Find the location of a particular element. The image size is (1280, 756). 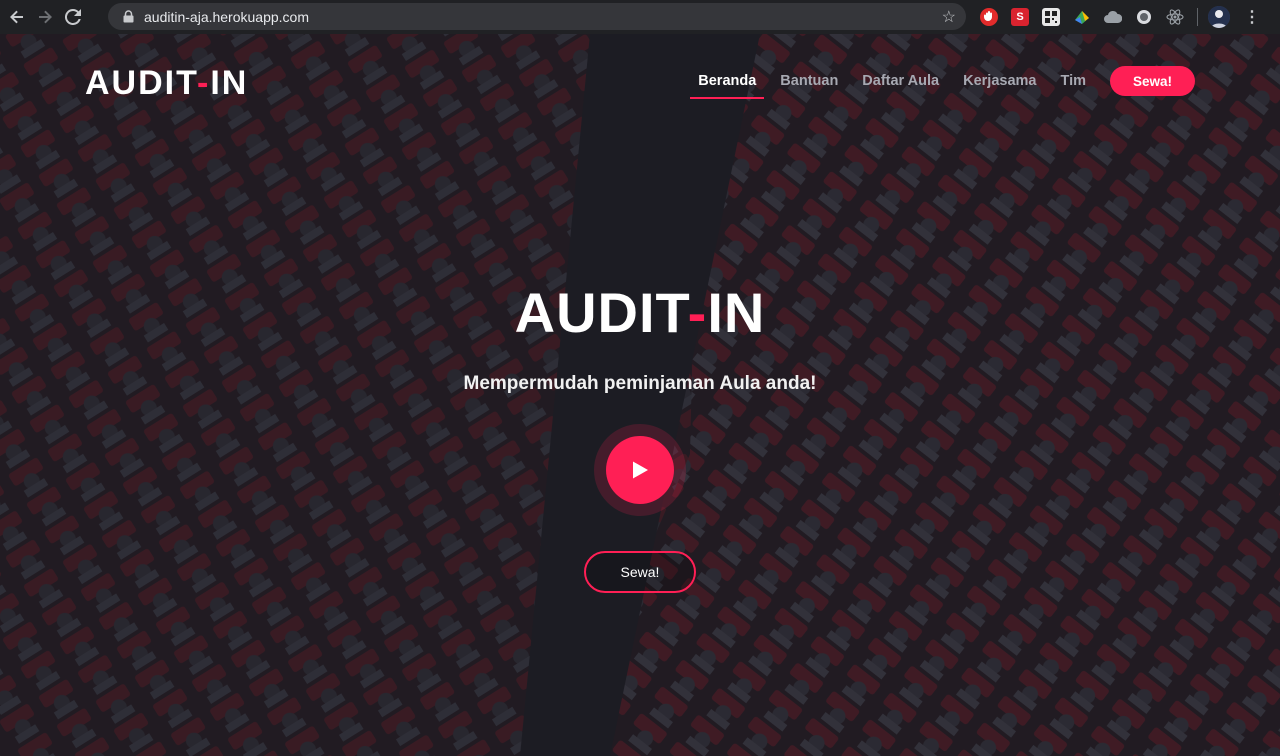

cloud-icon is located at coordinates (1113, 17).